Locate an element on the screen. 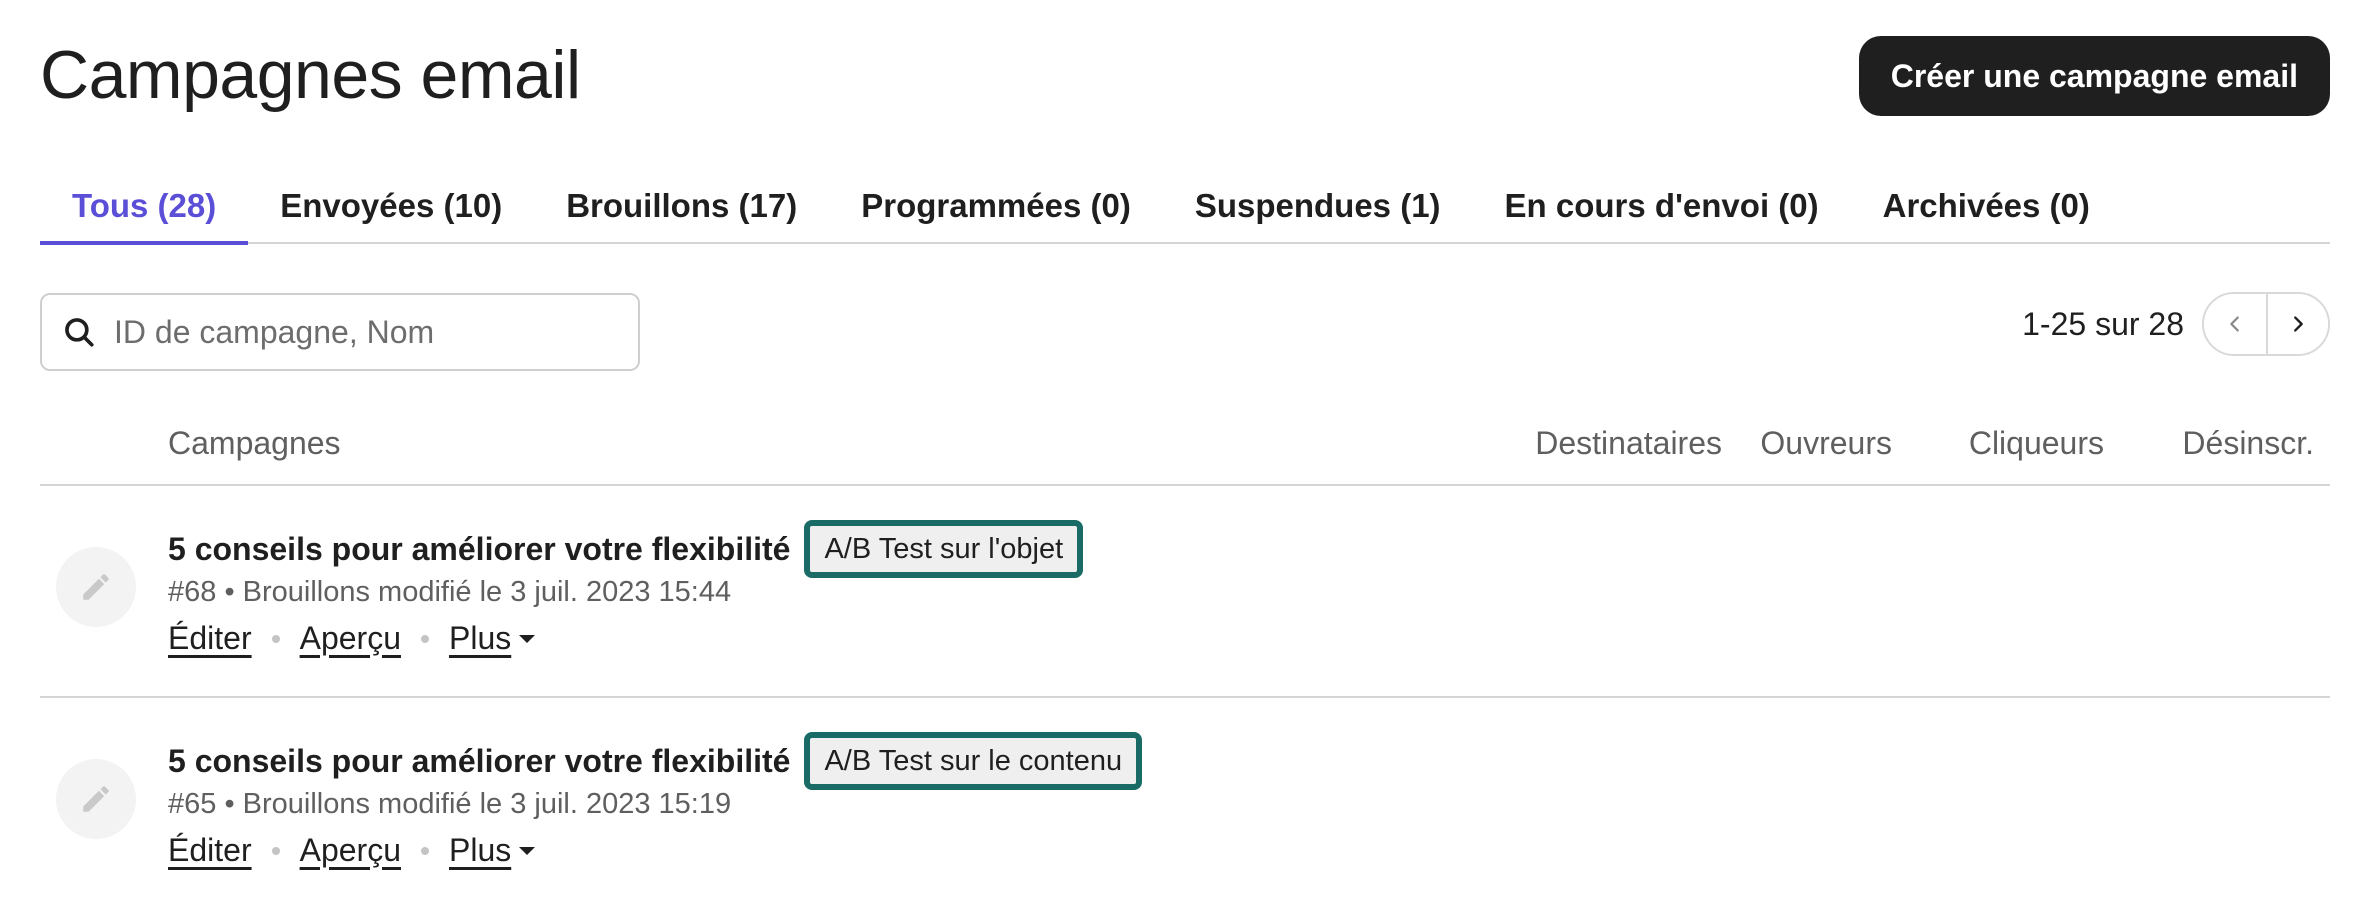  ab-test-badge: A/B Test sur l'objet is located at coordinates (944, 549).